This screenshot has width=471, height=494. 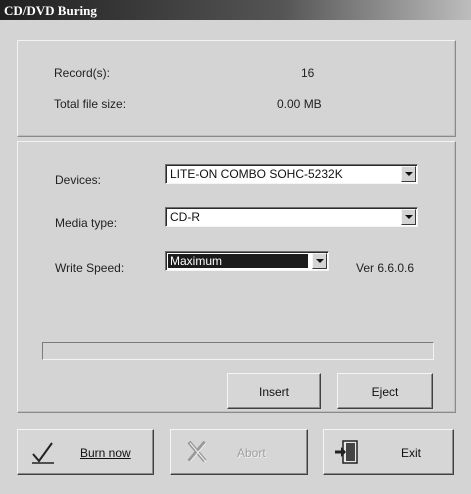 I want to click on records-label: Record(s):, so click(x=82, y=73).